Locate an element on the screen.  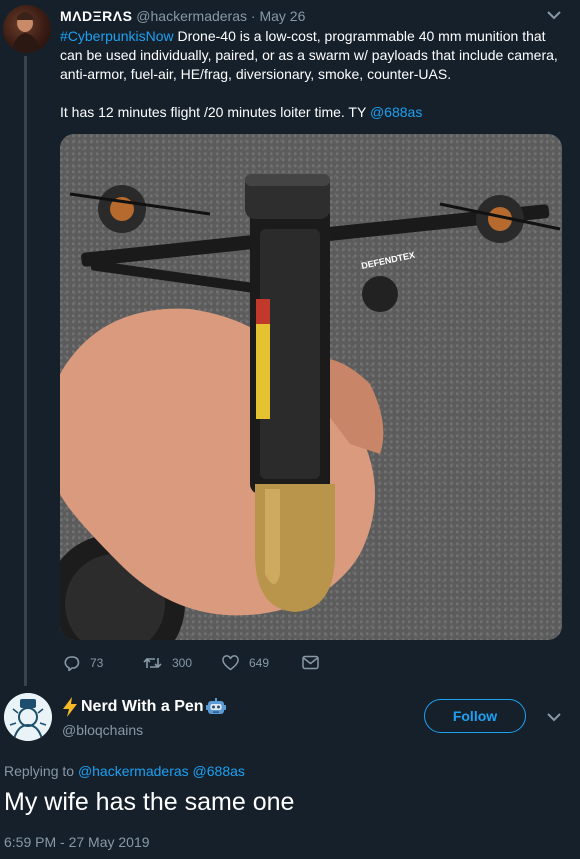
reply-count: 73 is located at coordinates (97, 663).